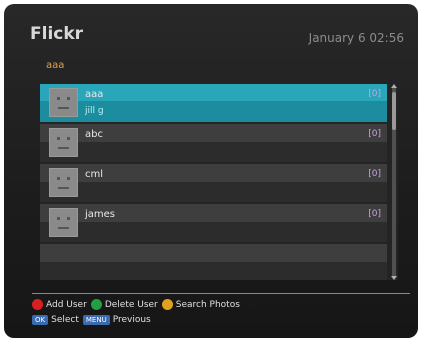 The height and width of the screenshot is (346, 428). What do you see at coordinates (94, 111) in the screenshot?
I see `user-subname: jill g` at bounding box center [94, 111].